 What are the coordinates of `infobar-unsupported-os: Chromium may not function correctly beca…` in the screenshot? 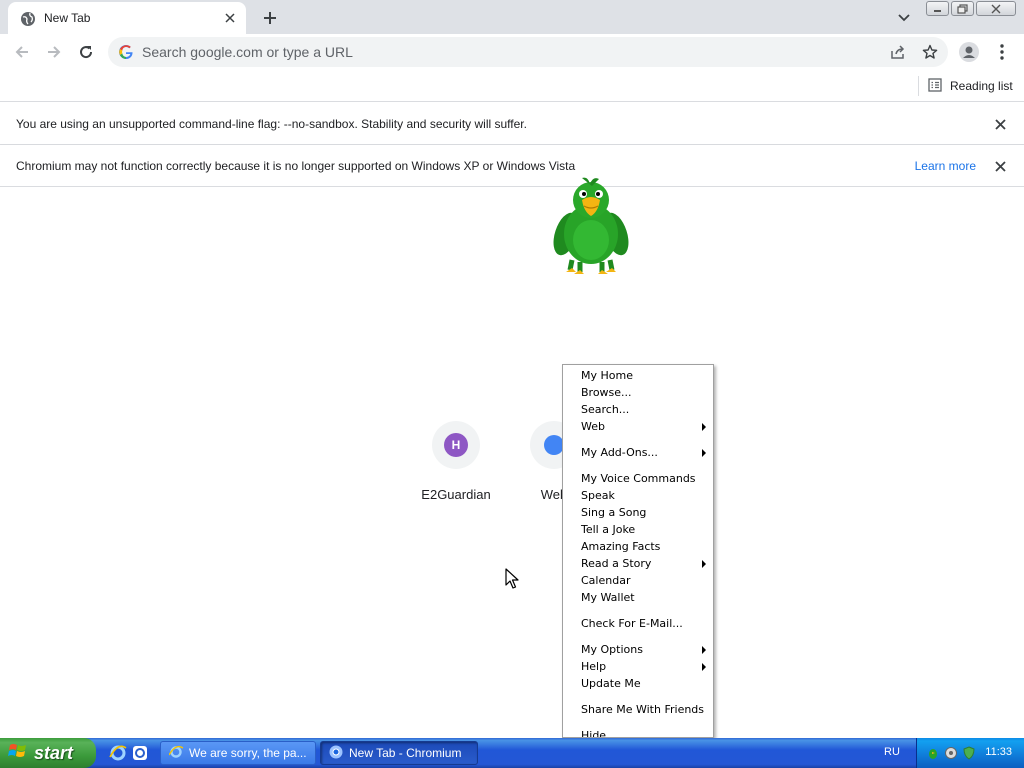 It's located at (512, 166).